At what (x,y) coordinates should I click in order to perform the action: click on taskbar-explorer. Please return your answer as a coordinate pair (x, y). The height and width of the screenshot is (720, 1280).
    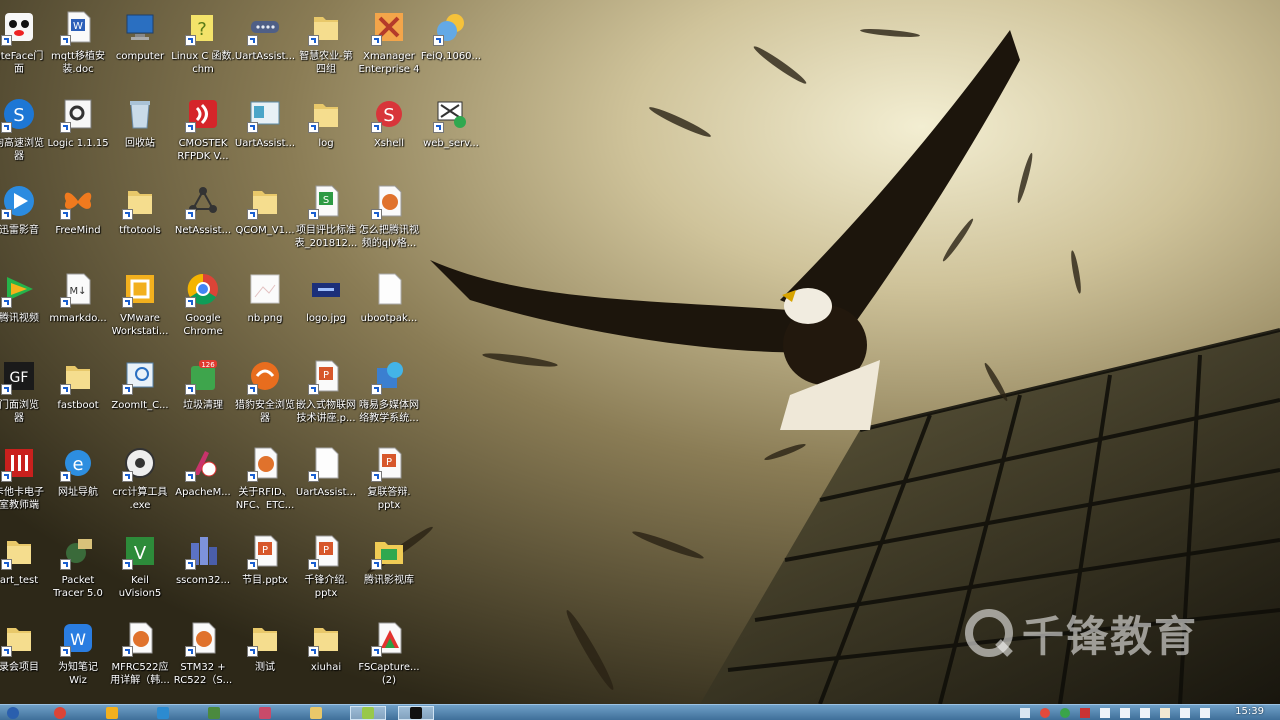
    Looking at the image, I should click on (316, 713).